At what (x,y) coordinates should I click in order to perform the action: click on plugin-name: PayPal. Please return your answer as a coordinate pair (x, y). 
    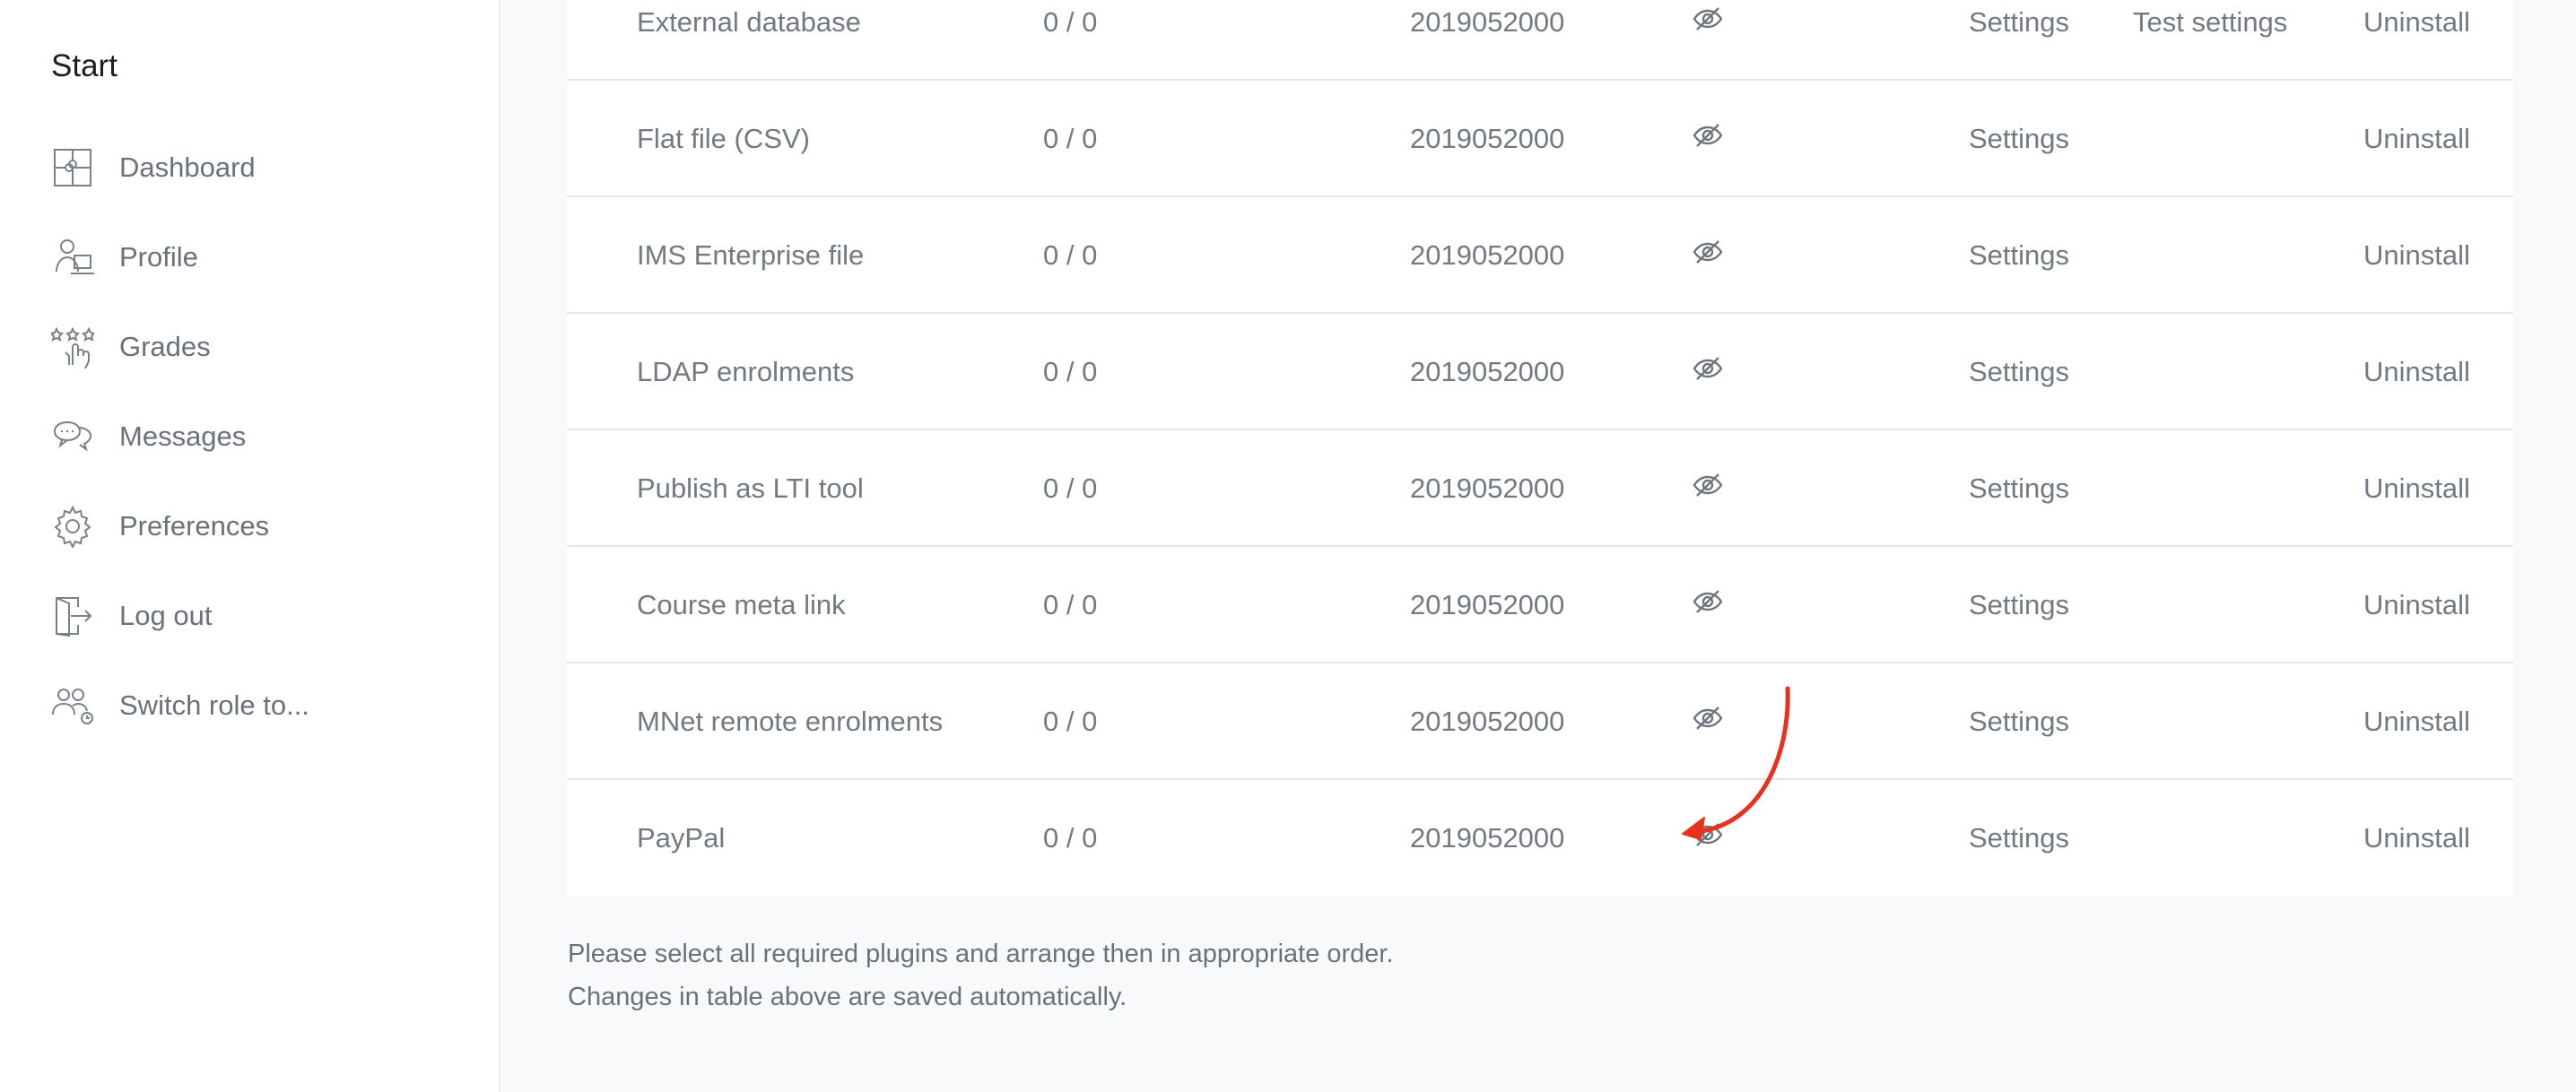
    Looking at the image, I should click on (681, 838).